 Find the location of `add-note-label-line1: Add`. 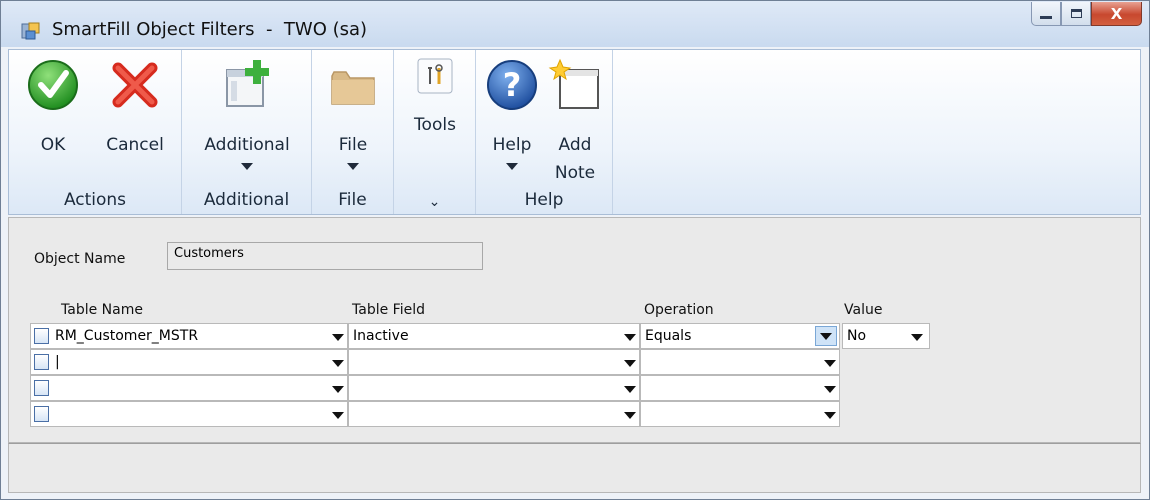

add-note-label-line1: Add is located at coordinates (575, 145).